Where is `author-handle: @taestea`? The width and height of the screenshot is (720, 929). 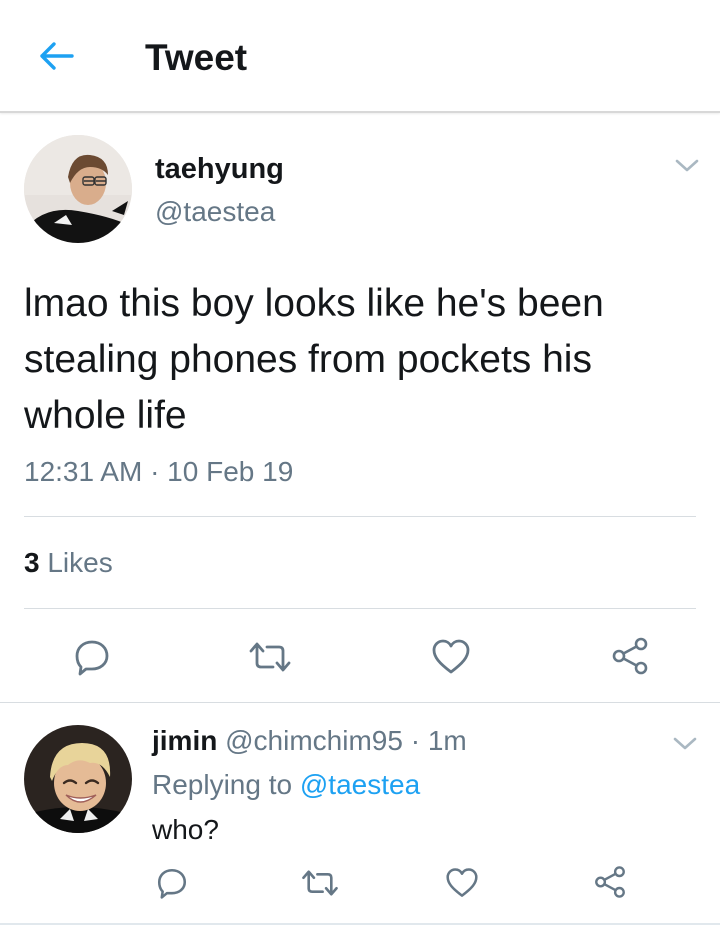
author-handle: @taestea is located at coordinates (215, 212).